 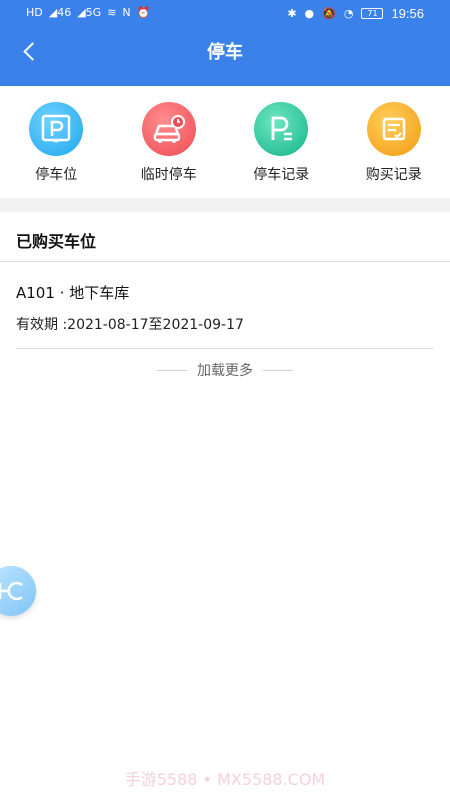 What do you see at coordinates (225, 237) in the screenshot?
I see `section-header: 已购买车位` at bounding box center [225, 237].